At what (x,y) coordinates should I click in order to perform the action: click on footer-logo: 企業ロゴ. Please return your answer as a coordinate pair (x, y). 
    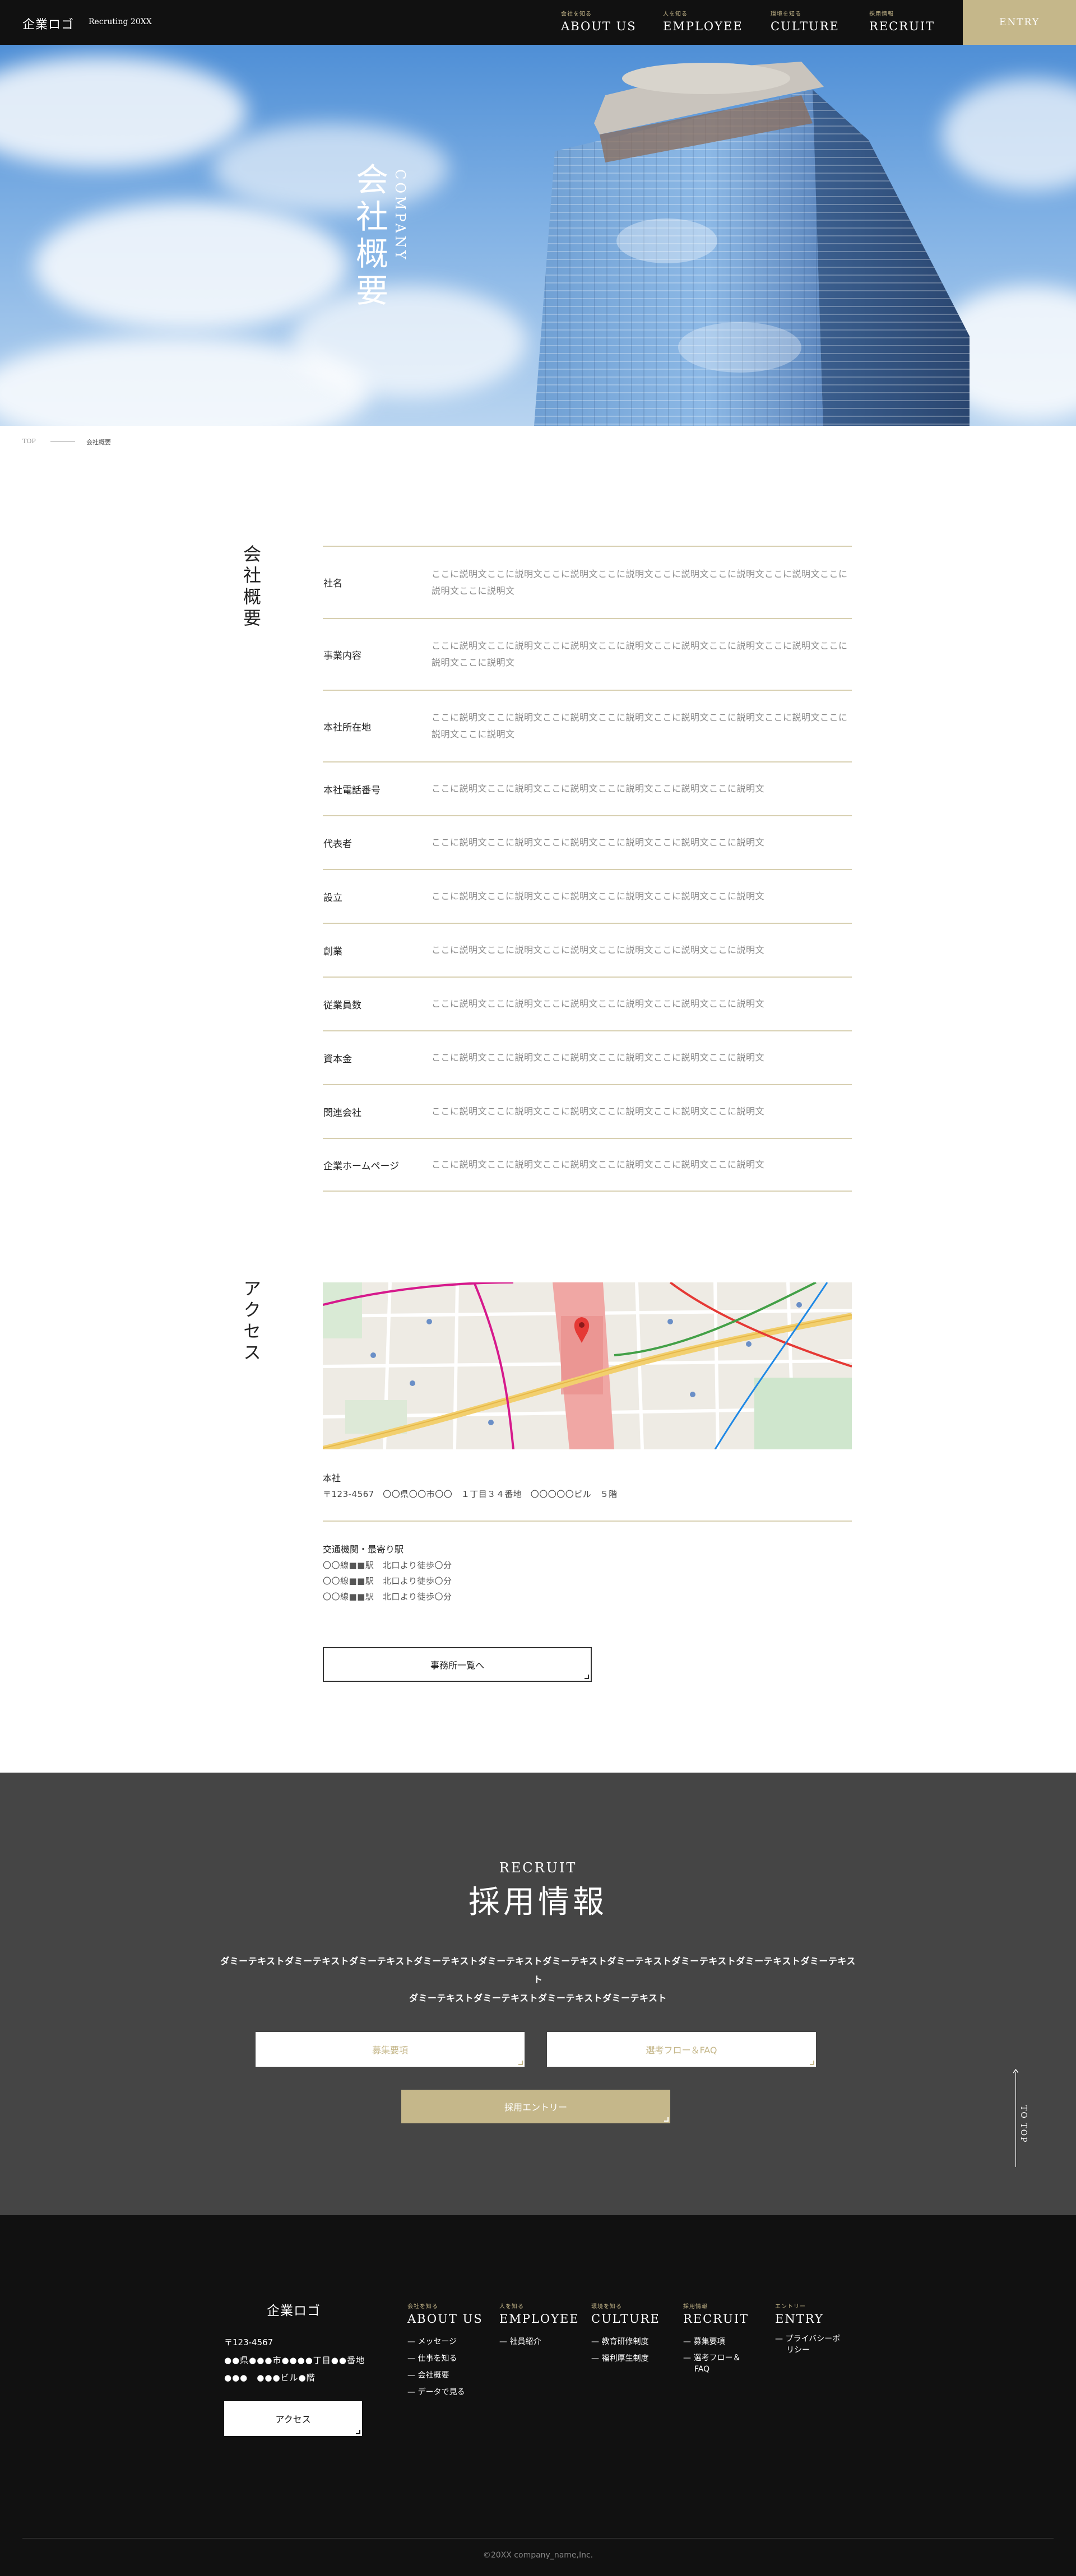
    Looking at the image, I should click on (294, 2309).